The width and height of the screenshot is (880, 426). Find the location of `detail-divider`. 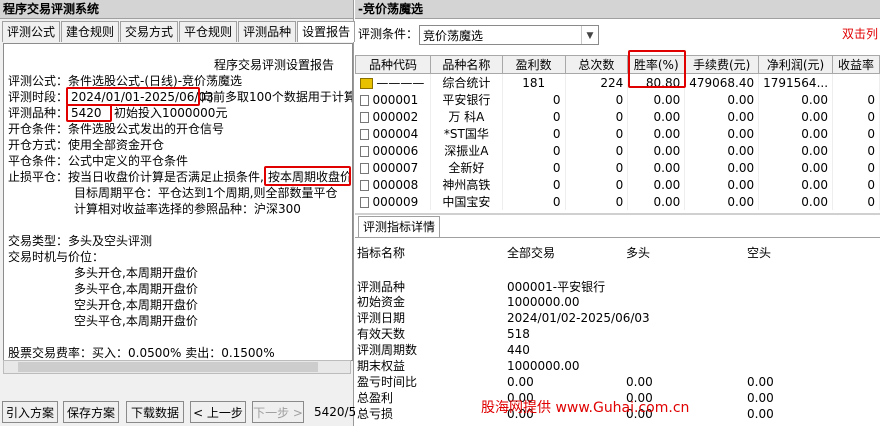

detail-divider is located at coordinates (617, 237).